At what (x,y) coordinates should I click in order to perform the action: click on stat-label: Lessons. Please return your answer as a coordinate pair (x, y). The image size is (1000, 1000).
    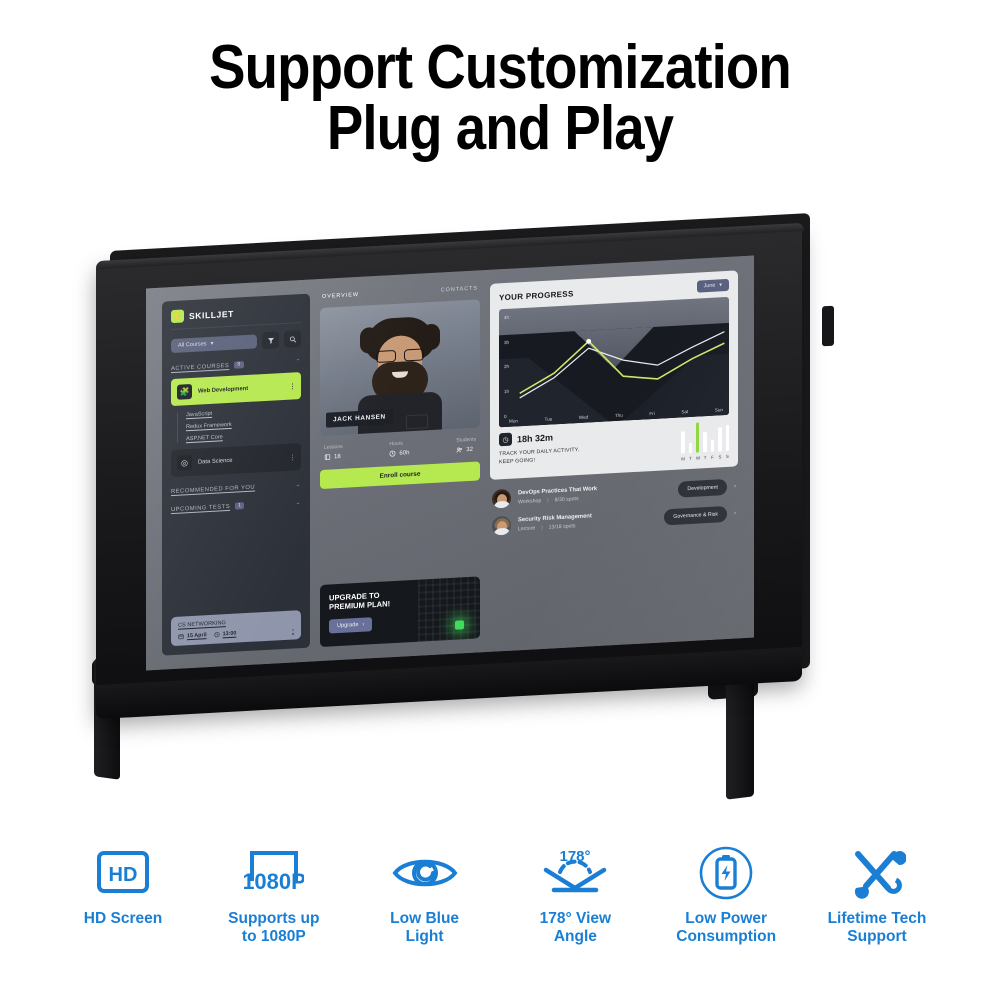
    Looking at the image, I should click on (333, 447).